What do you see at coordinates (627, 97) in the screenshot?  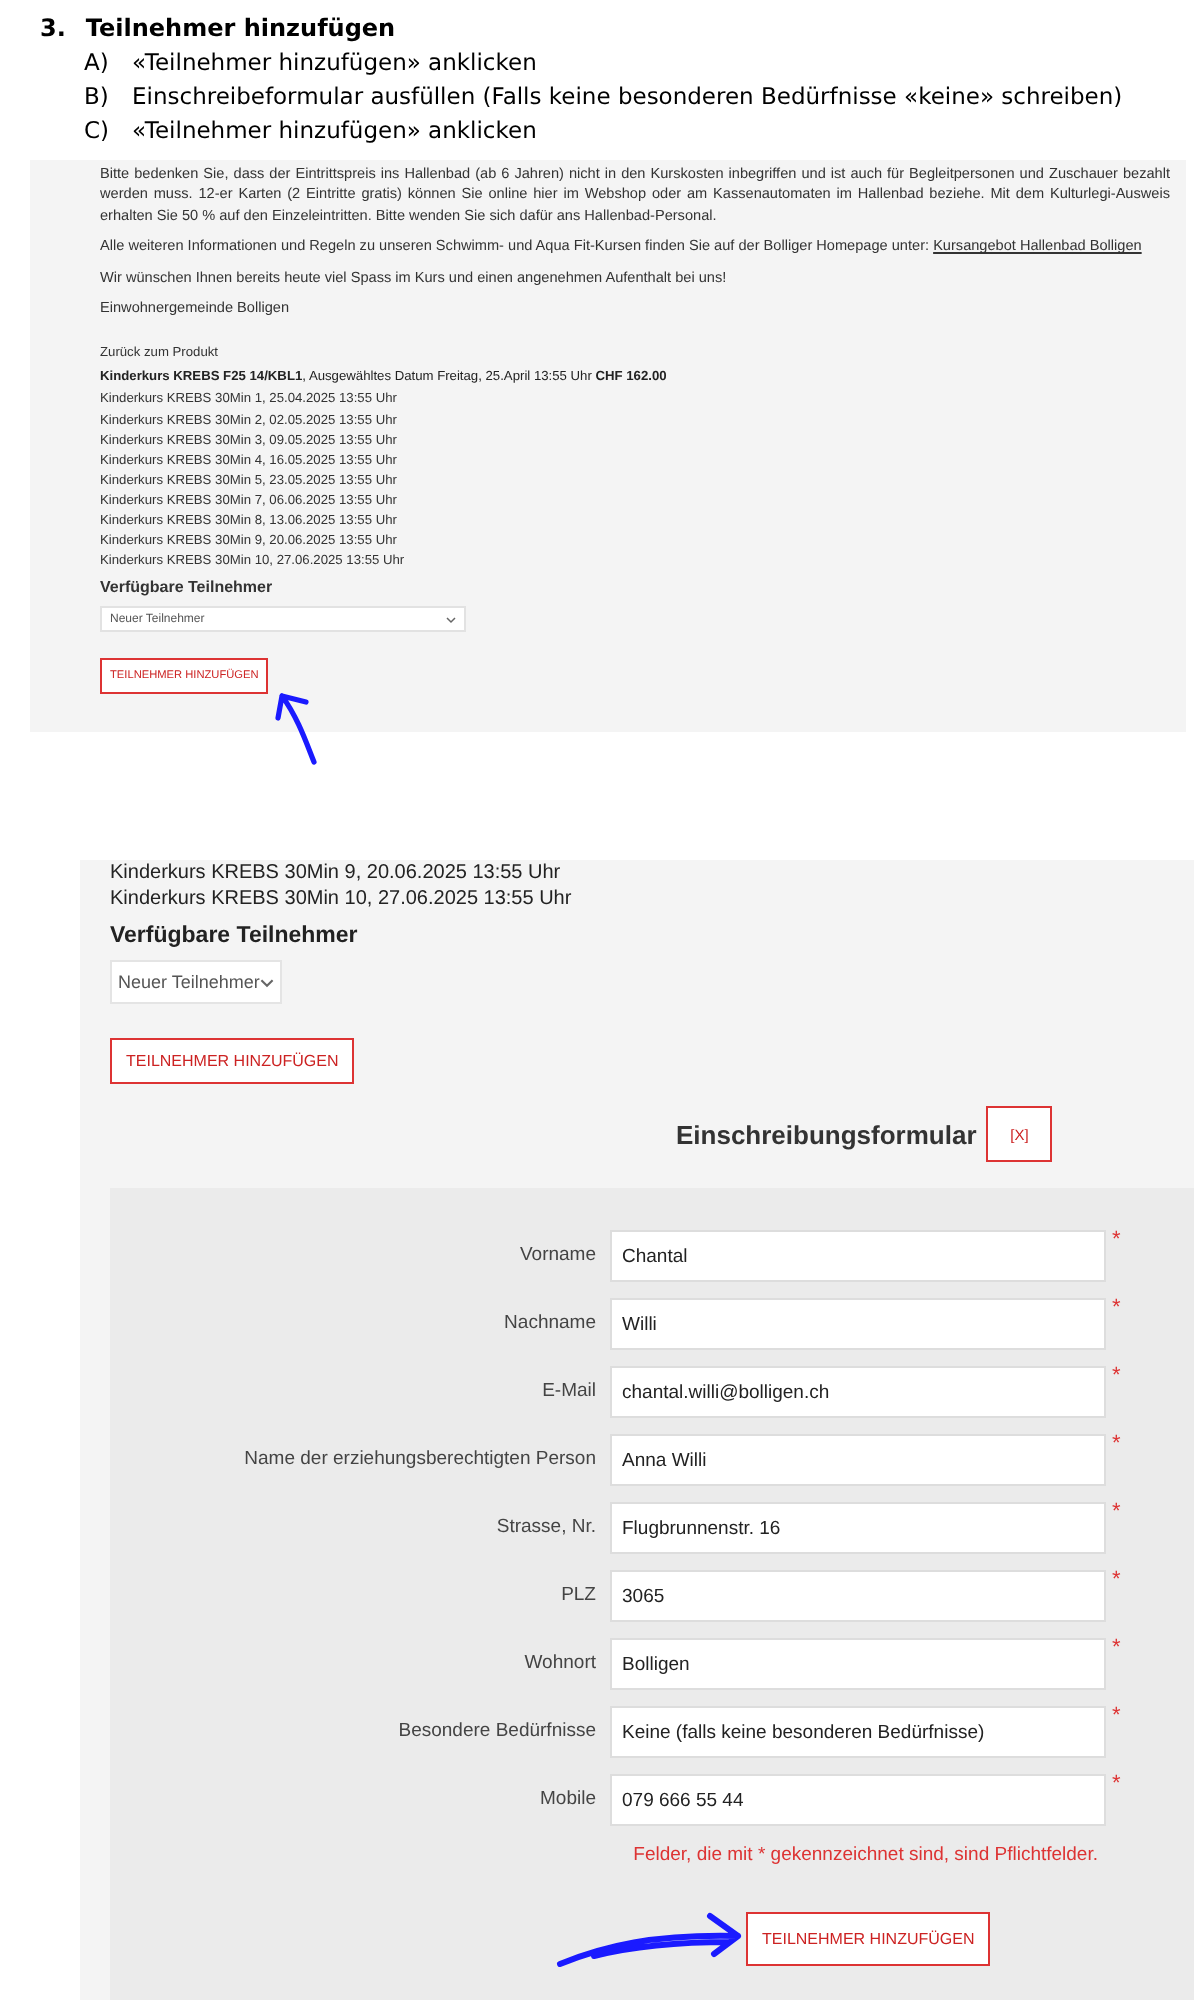 I see `step-text: Einschreibeformular ausfüllen (Falls keine besonderen Bedürfnisse «keine» schreiben)` at bounding box center [627, 97].